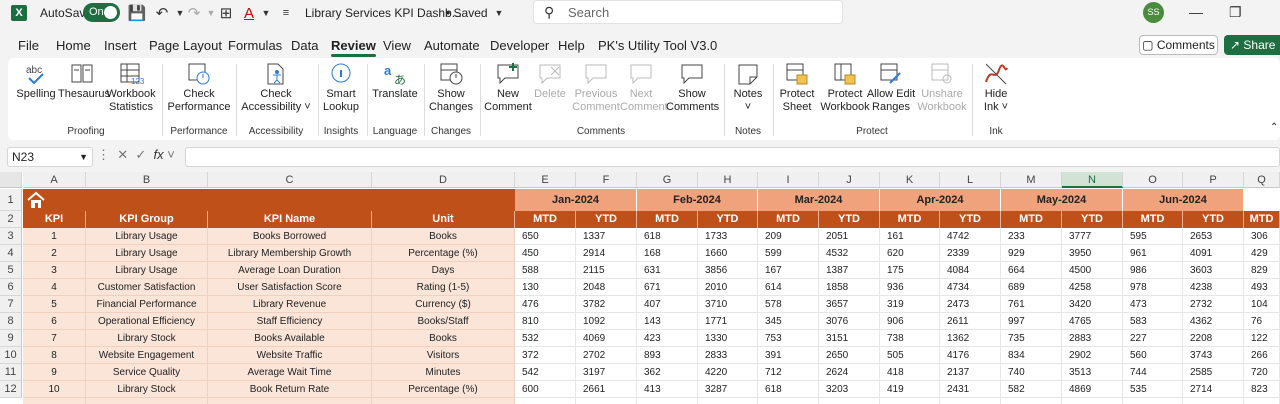  I want to click on check-performance-button: Check Performance, so click(199, 88).